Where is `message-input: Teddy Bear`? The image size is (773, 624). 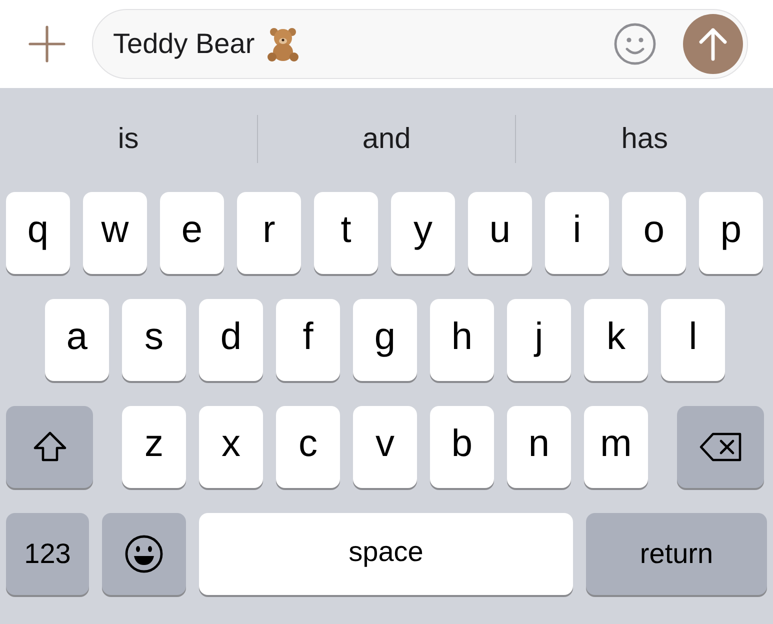
message-input: Teddy Bear is located at coordinates (184, 44).